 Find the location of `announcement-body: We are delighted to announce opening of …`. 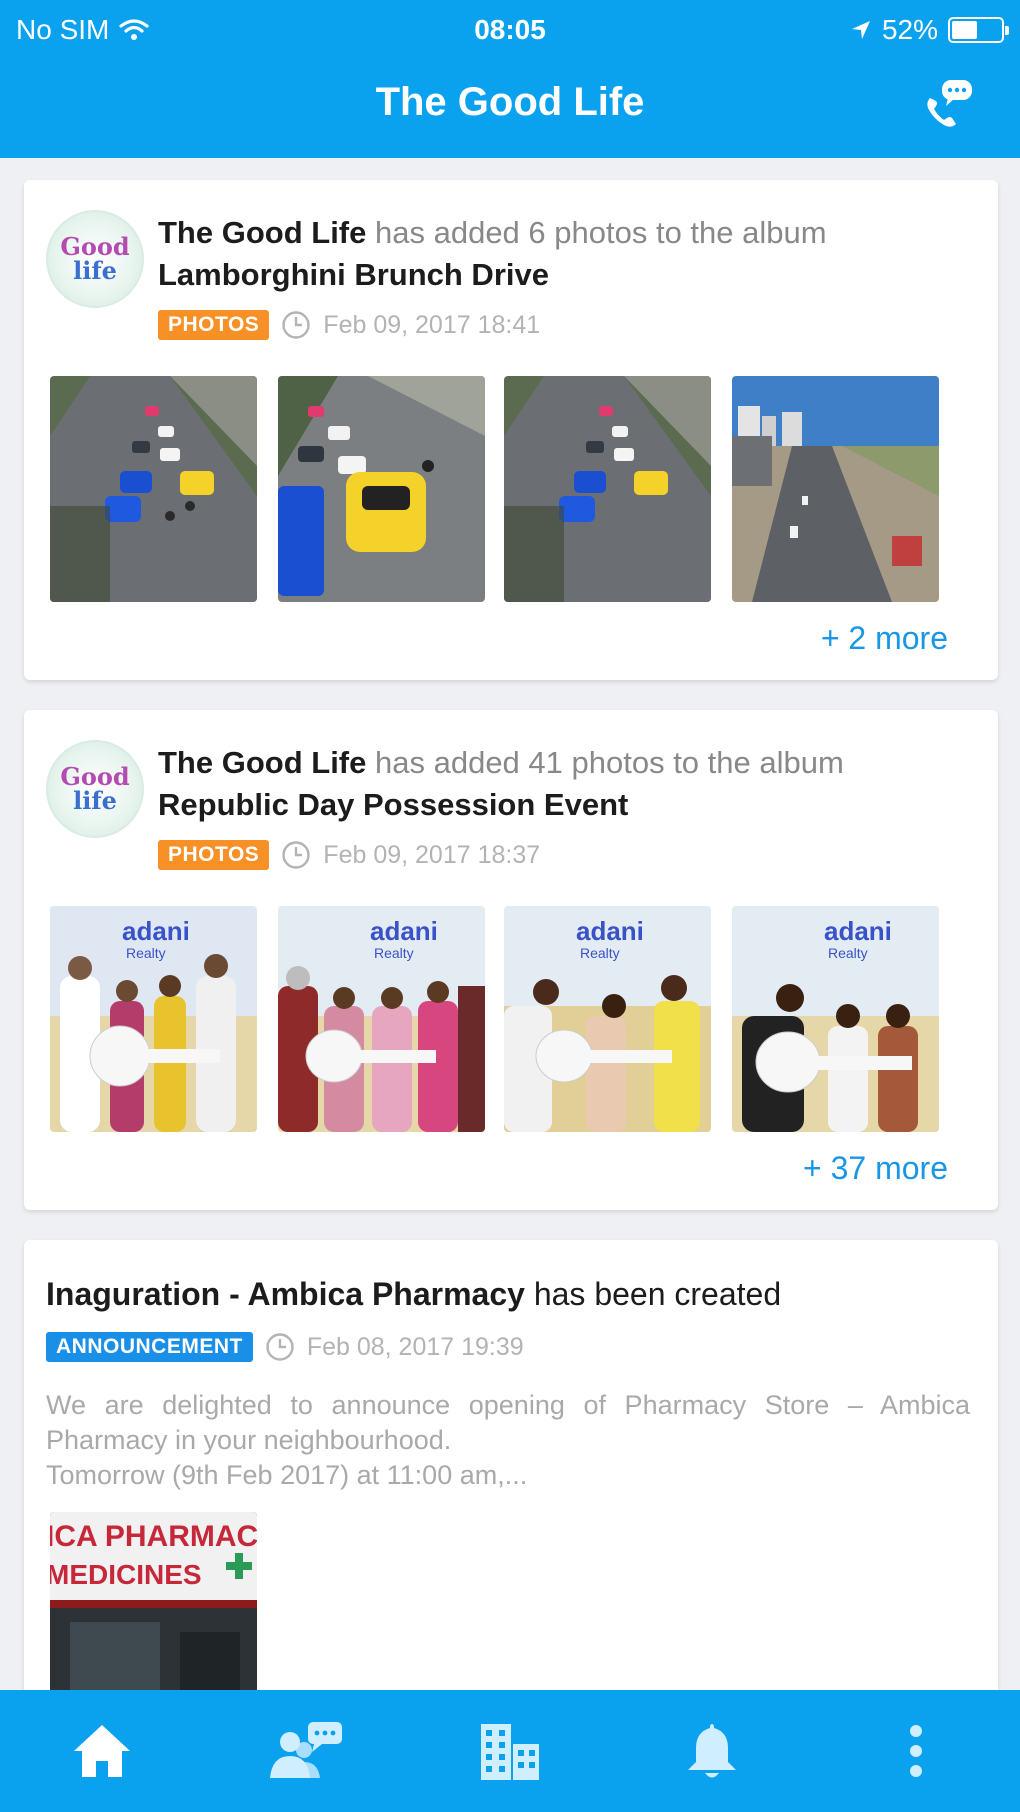

announcement-body: We are delighted to announce opening of … is located at coordinates (508, 1440).